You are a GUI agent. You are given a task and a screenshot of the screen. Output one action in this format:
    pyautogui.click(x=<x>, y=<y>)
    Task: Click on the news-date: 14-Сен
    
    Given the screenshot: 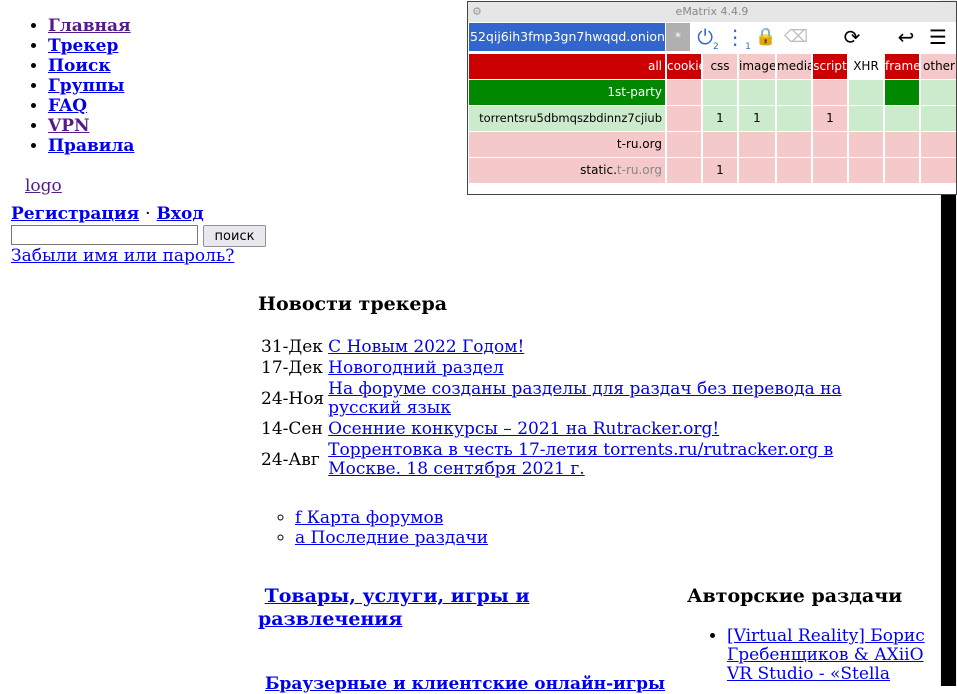 What is the action you would take?
    pyautogui.click(x=292, y=429)
    